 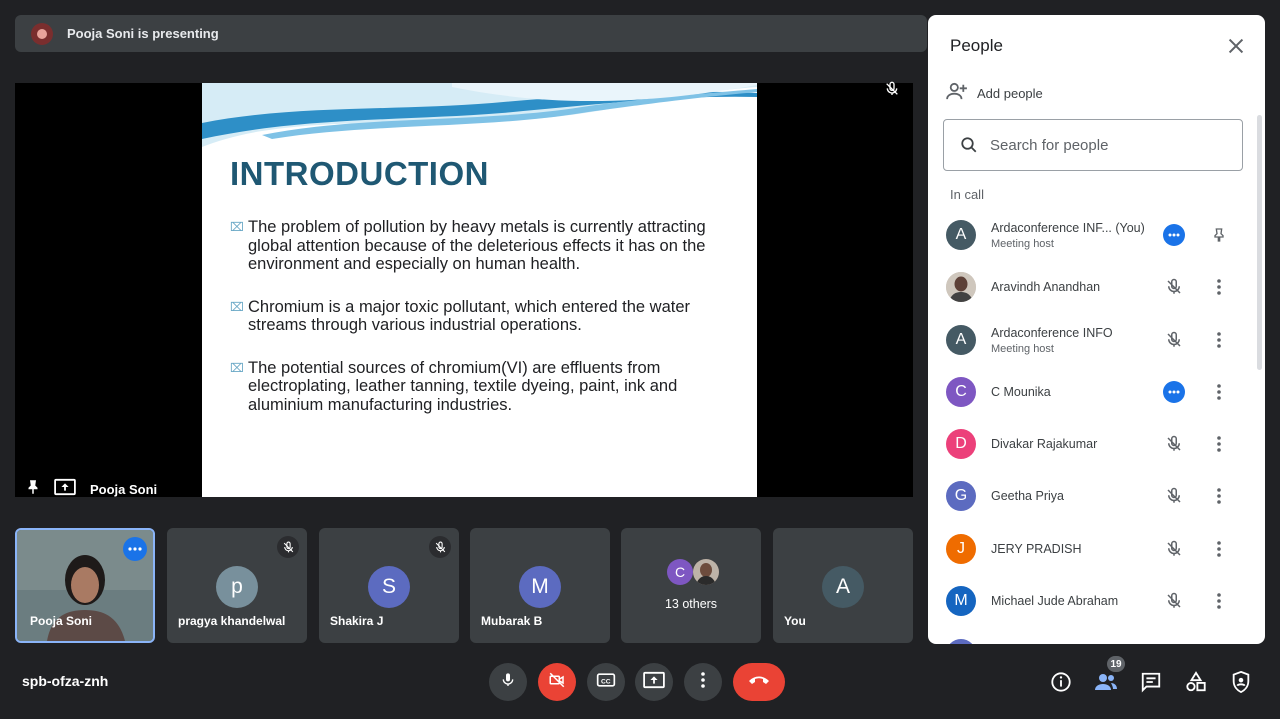 I want to click on svg-text: CC, so click(x=606, y=681).